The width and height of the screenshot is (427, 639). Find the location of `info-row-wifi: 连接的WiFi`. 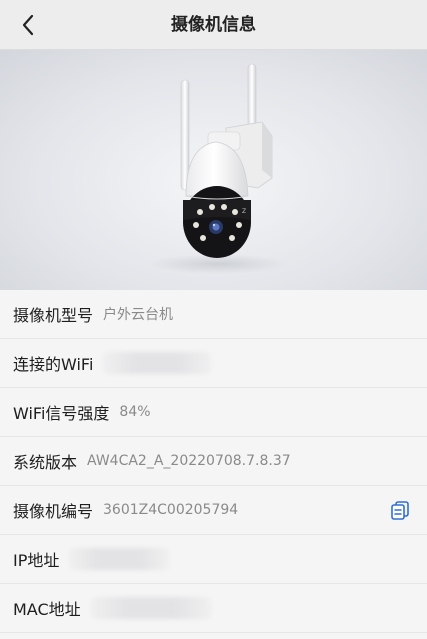

info-row-wifi: 连接的WiFi is located at coordinates (213, 363).